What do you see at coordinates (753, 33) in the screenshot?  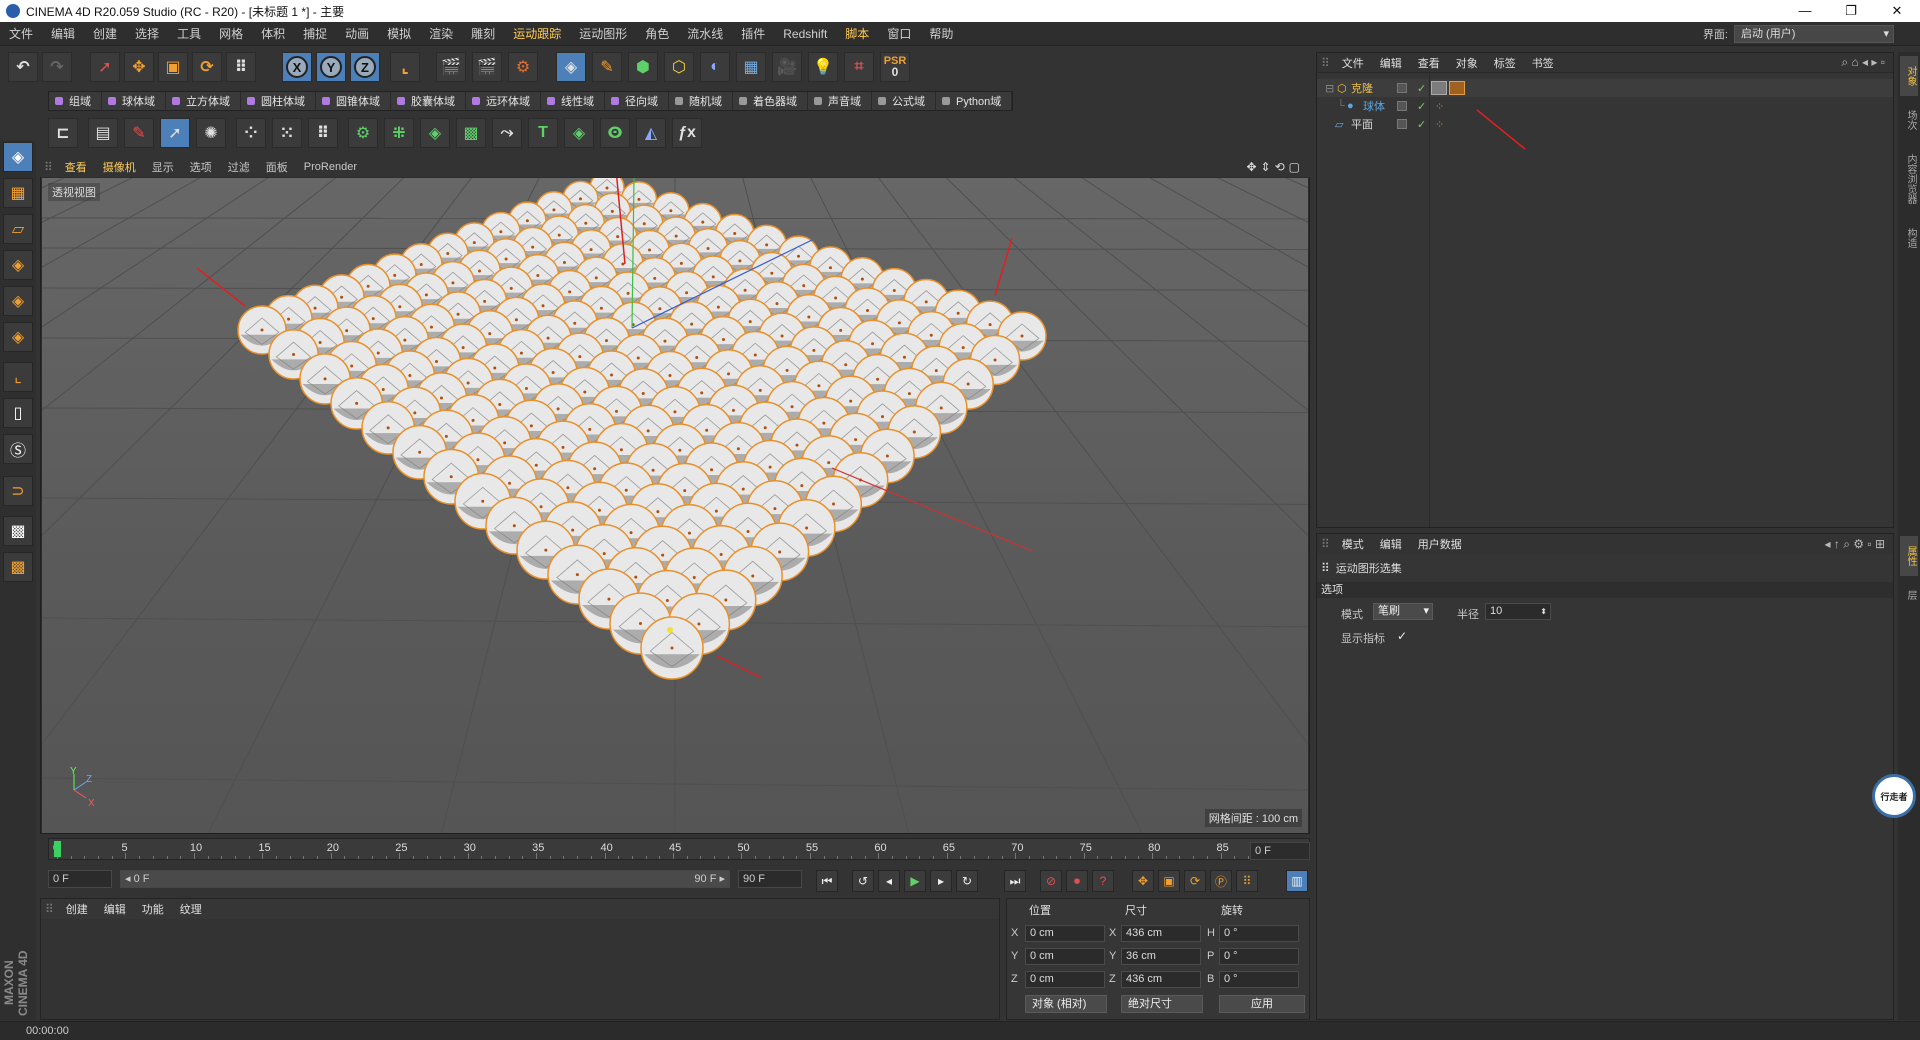 I see `menu-plugins: 插件` at bounding box center [753, 33].